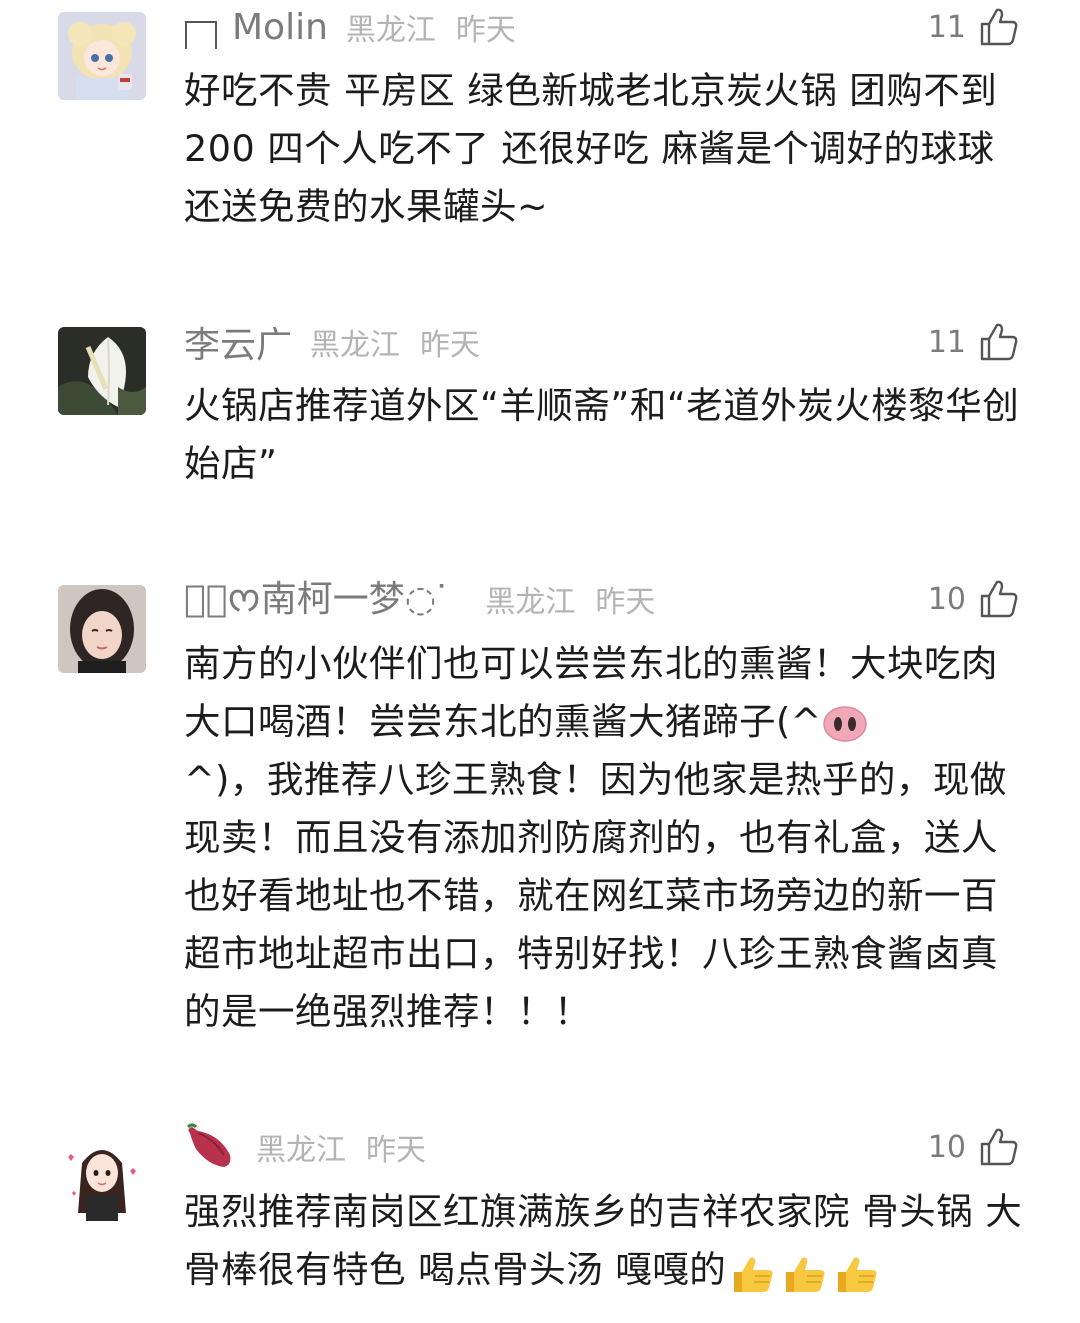 This screenshot has width=1080, height=1323. Describe the element at coordinates (602, 1147) in the screenshot. I see `comment-header: 黑龙江 昨天 10` at that location.